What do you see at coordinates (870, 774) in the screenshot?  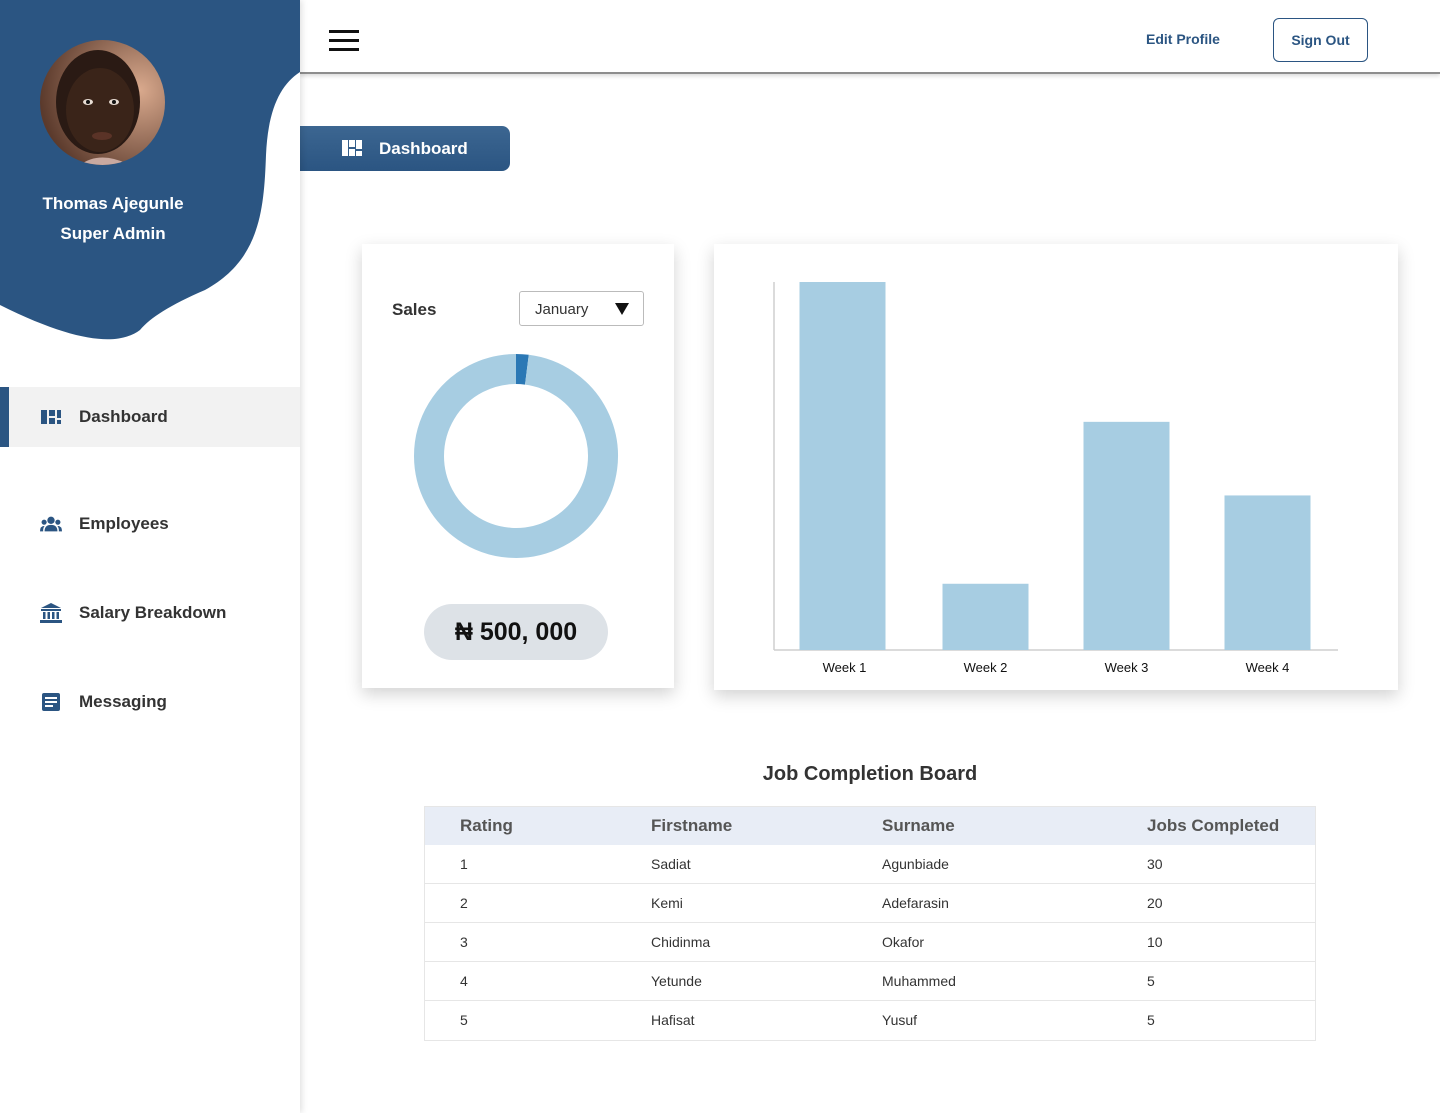 I see `board-title: Job Completion Board` at bounding box center [870, 774].